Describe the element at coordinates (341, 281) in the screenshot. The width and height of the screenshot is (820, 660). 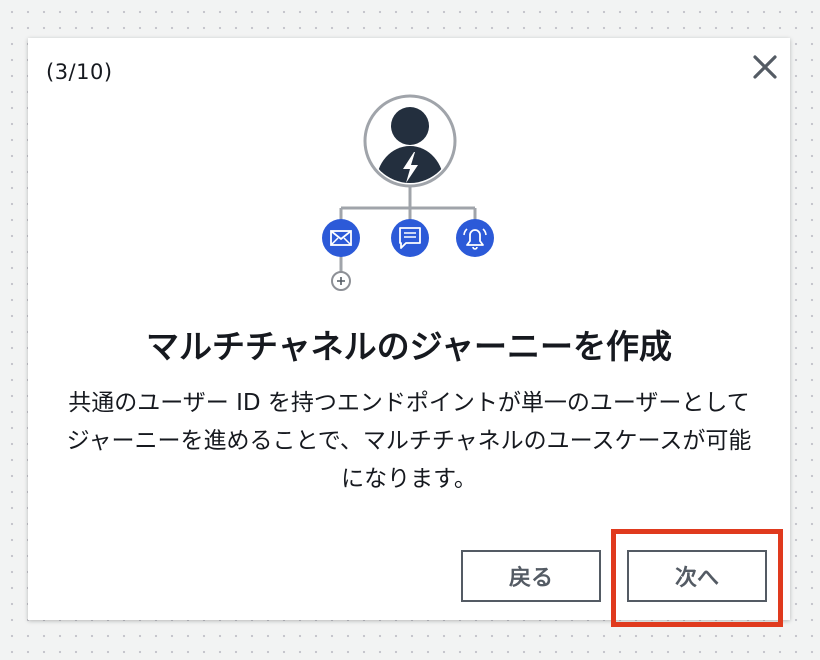
I see `add-node-icon` at that location.